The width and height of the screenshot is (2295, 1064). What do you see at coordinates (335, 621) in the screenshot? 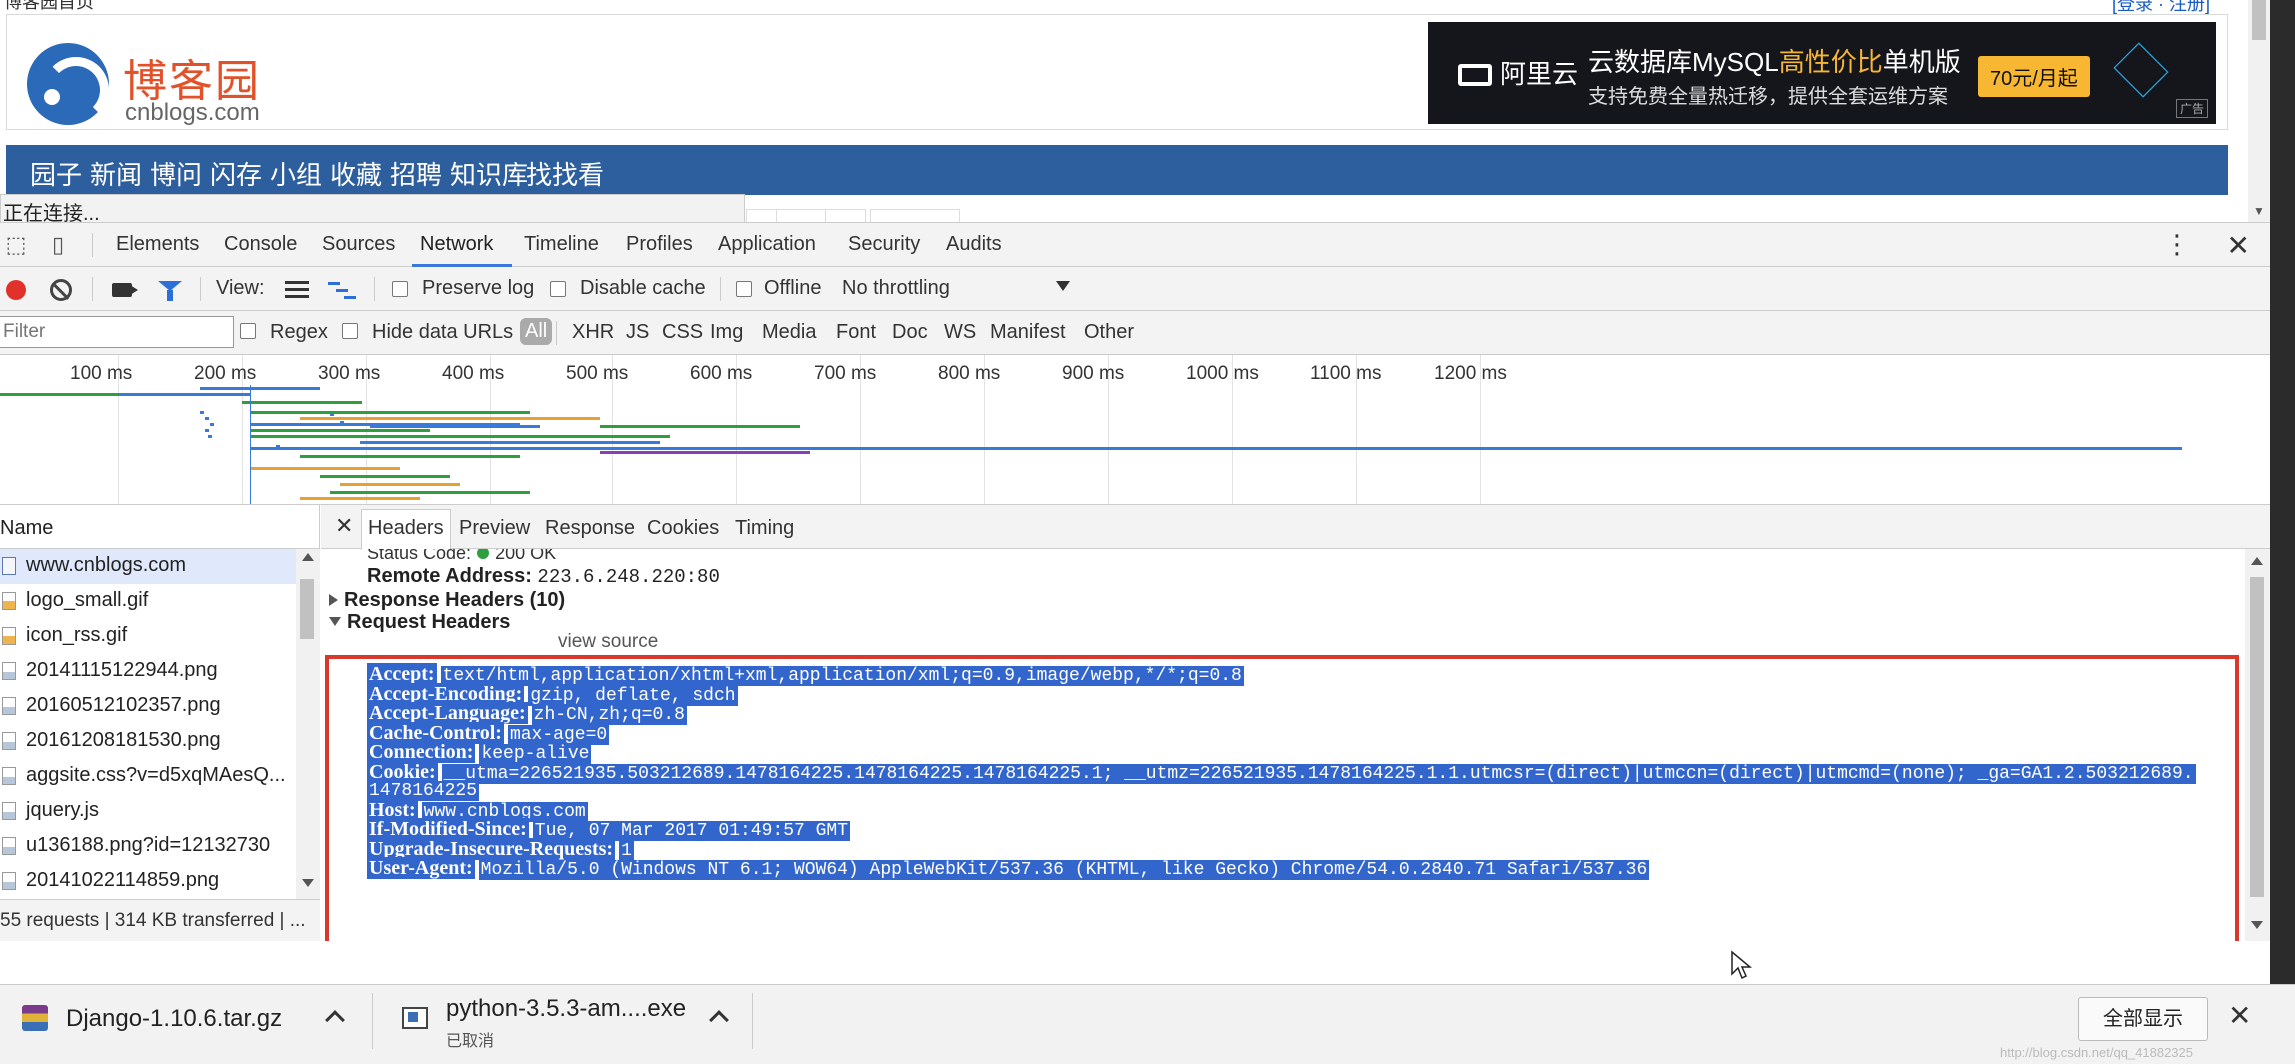
I see `collapse-arrow-icon` at bounding box center [335, 621].